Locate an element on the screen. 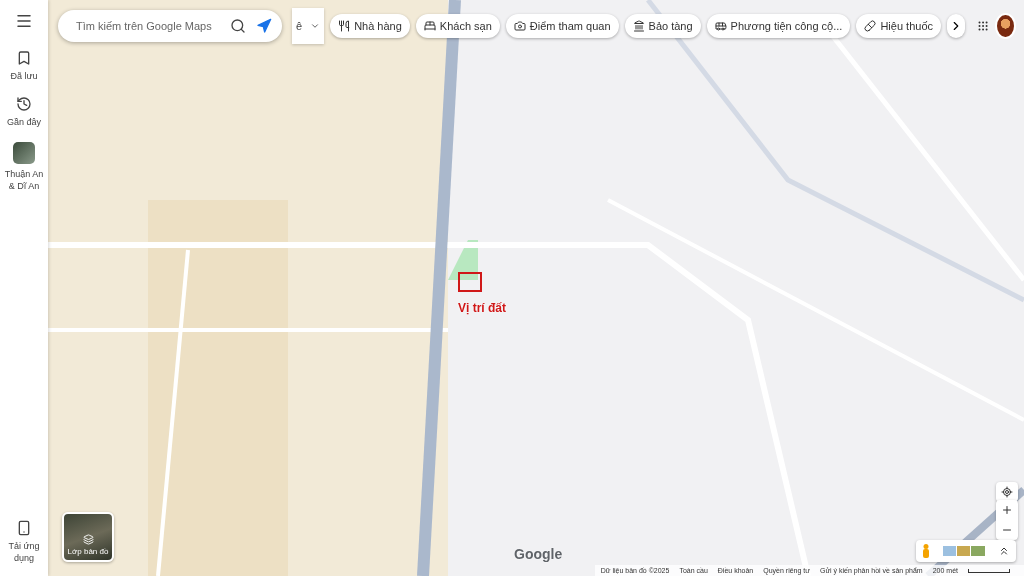 This screenshot has width=1024, height=576. sidebar-label: Gần đây is located at coordinates (24, 122).